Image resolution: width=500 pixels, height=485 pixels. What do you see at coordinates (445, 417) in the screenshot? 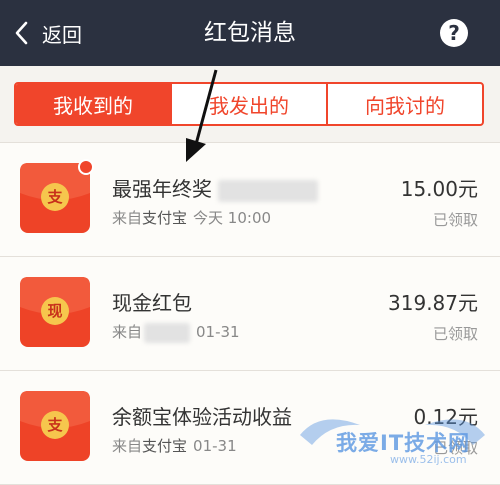
I see `packet-amount: 0.12元` at bounding box center [445, 417].